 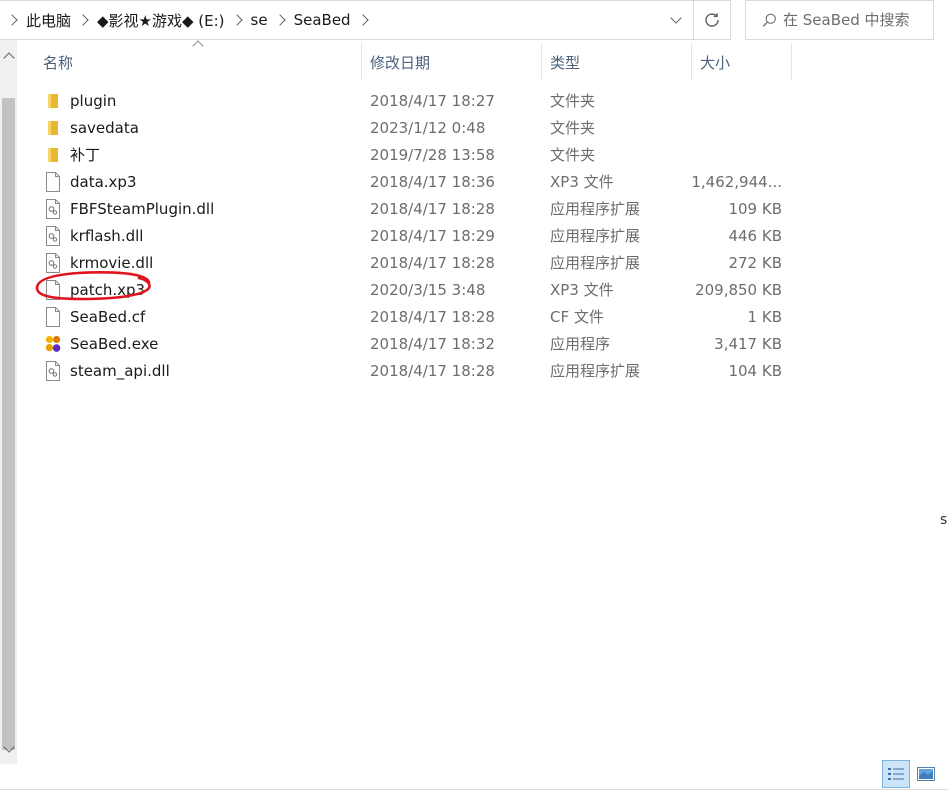 I want to click on breadcrumb-root-chevron, so click(x=13, y=20).